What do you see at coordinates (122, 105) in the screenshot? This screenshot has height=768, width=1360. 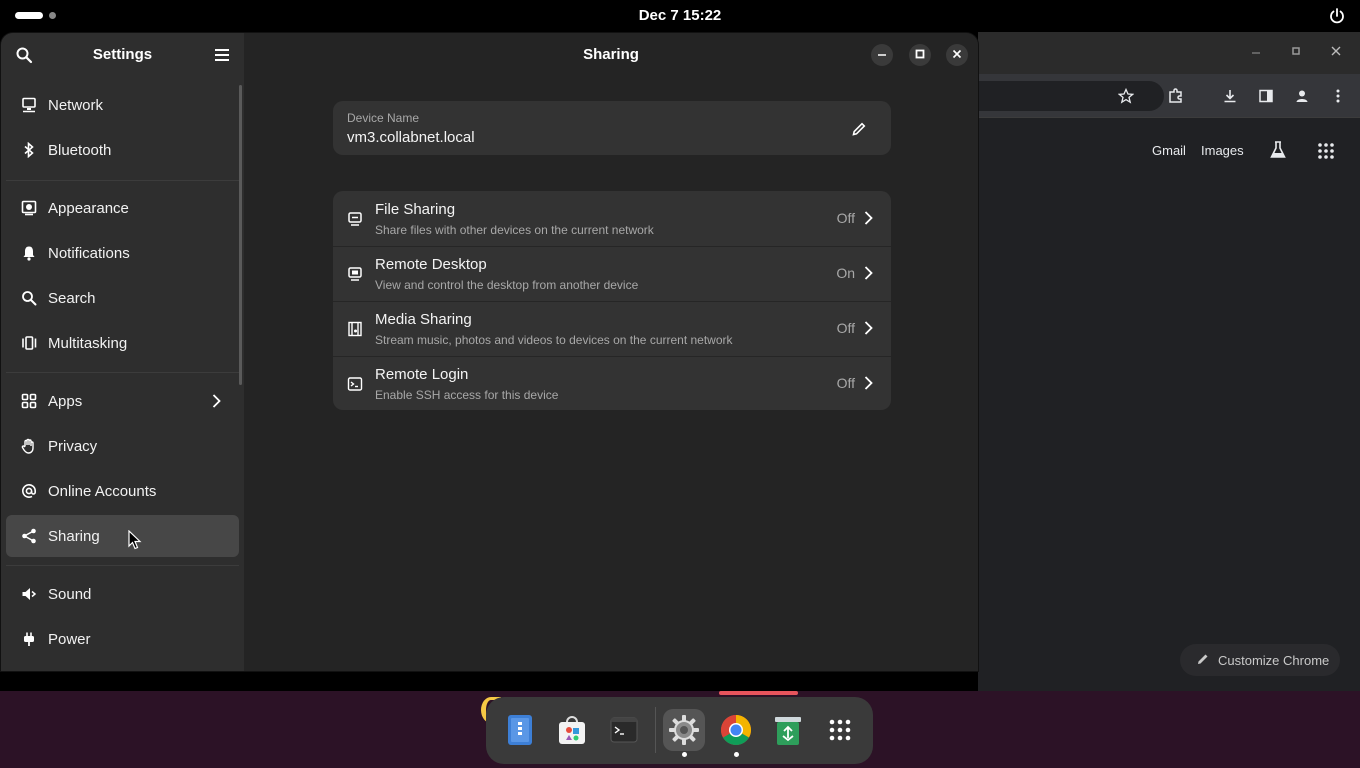 I see `sidebar-item-network: Network` at bounding box center [122, 105].